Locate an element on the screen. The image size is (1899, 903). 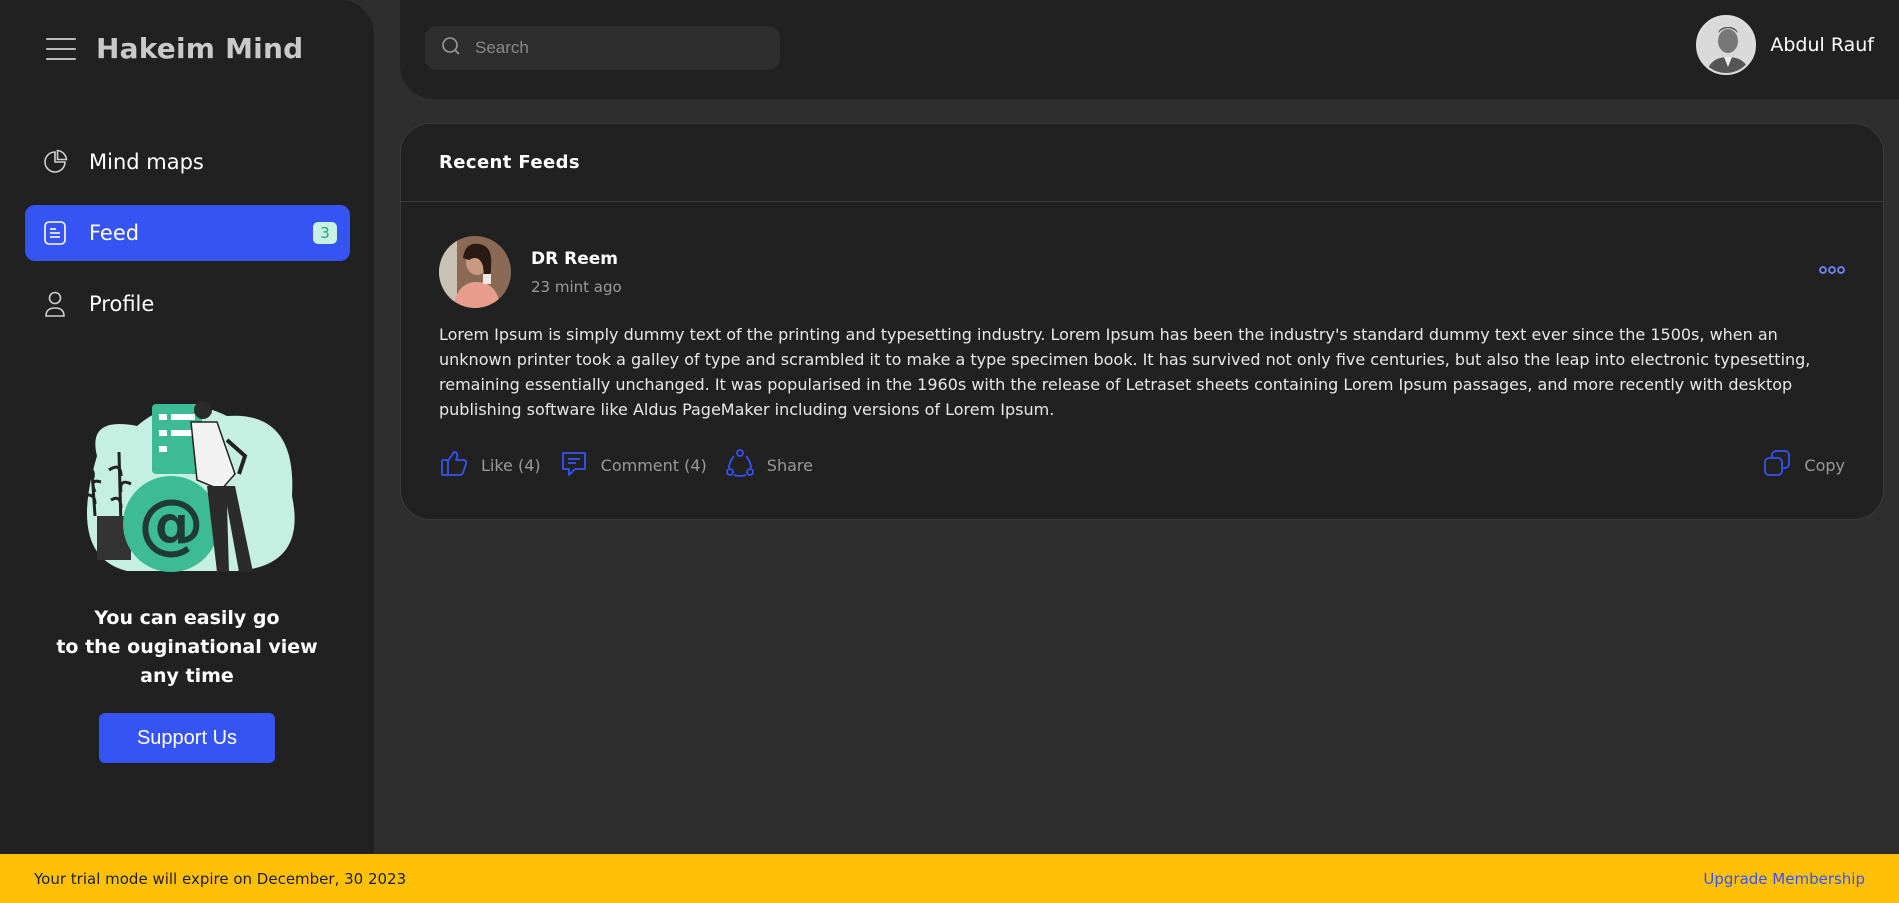
search-icon is located at coordinates (451, 48).